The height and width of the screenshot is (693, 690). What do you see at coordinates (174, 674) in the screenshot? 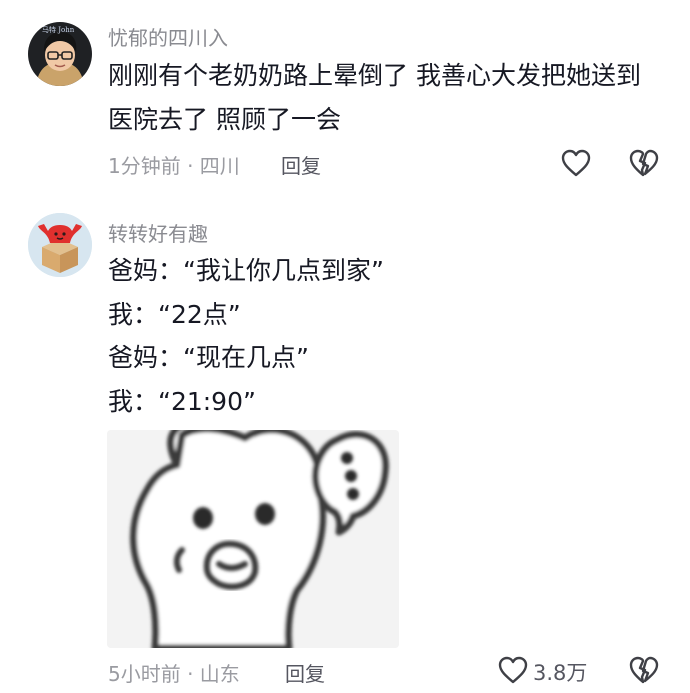
I see `comment-time-location: 5小时前 · 山东` at bounding box center [174, 674].